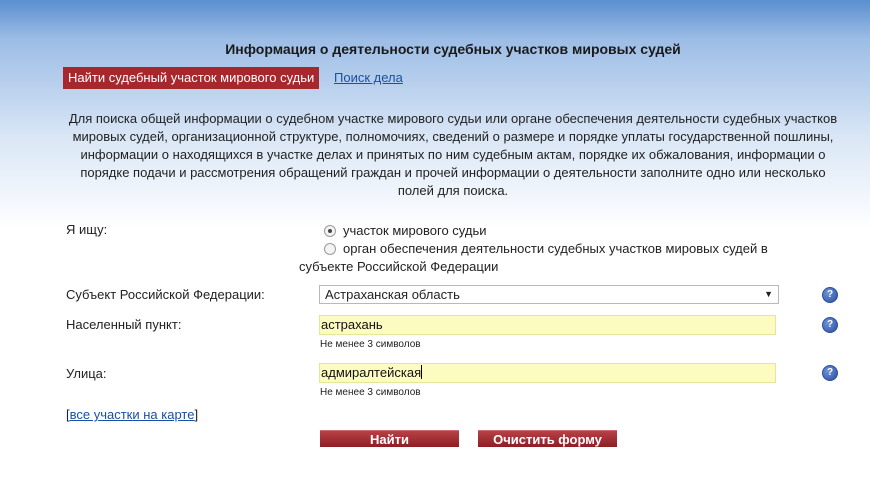 Image resolution: width=870 pixels, height=490 pixels. Describe the element at coordinates (422, 372) in the screenshot. I see `text-caret` at that location.